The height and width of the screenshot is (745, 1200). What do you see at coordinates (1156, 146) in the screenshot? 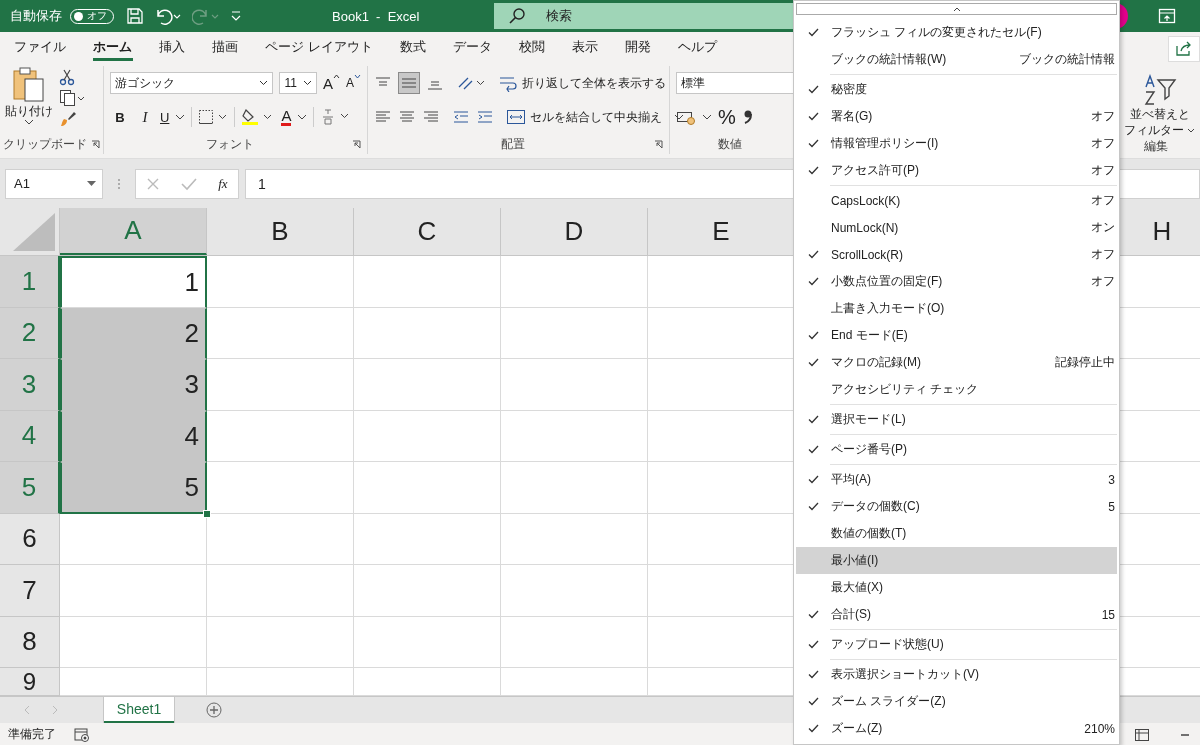
I see `group-label: 編集` at bounding box center [1156, 146].